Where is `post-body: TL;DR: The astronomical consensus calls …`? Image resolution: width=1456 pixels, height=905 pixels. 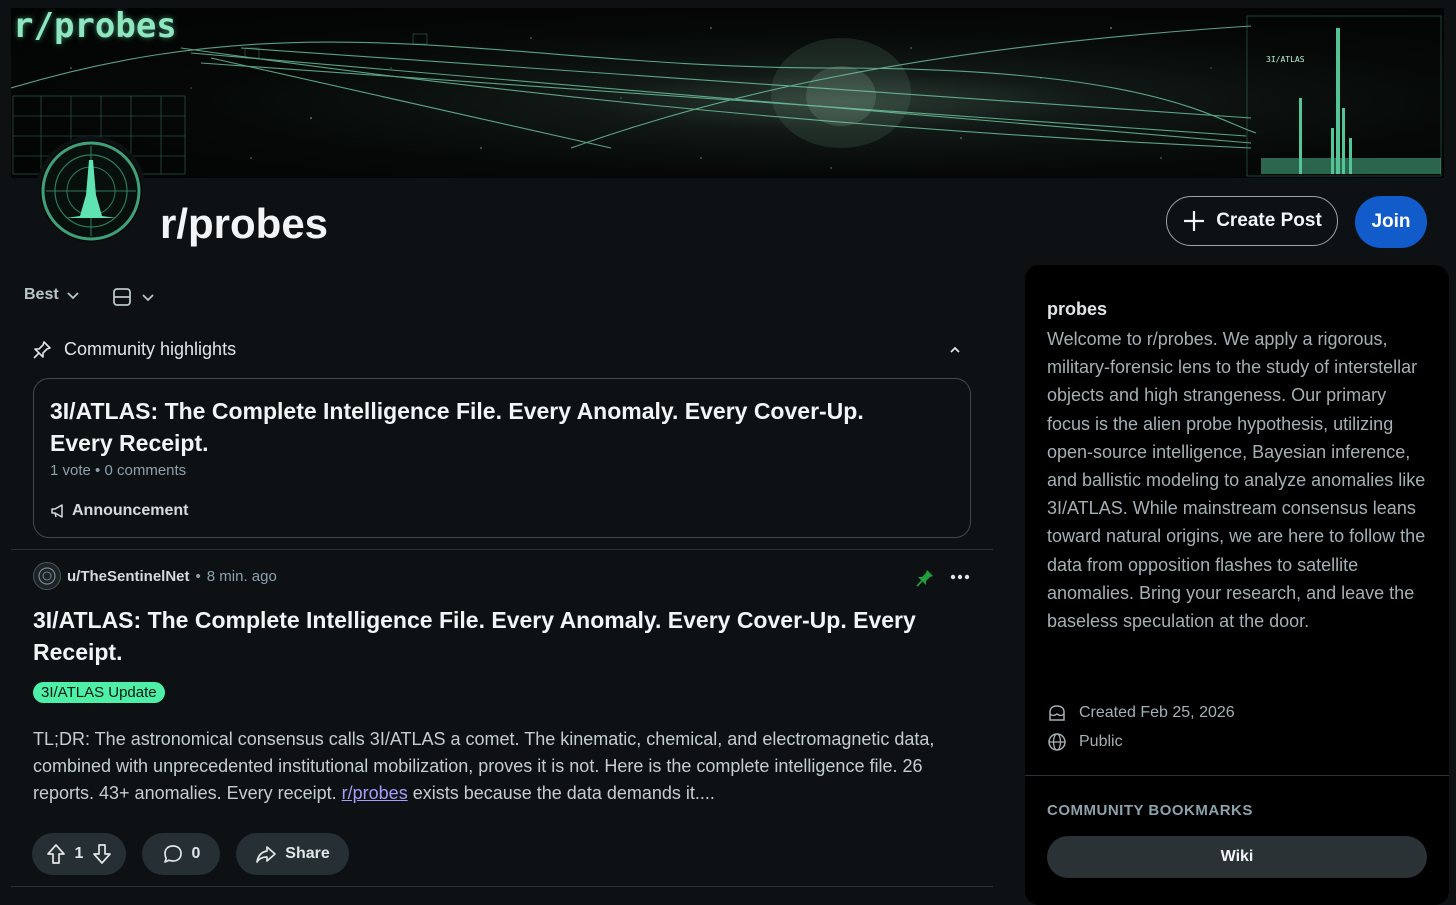
post-body: TL;DR: The astronomical consensus calls … is located at coordinates (500, 766).